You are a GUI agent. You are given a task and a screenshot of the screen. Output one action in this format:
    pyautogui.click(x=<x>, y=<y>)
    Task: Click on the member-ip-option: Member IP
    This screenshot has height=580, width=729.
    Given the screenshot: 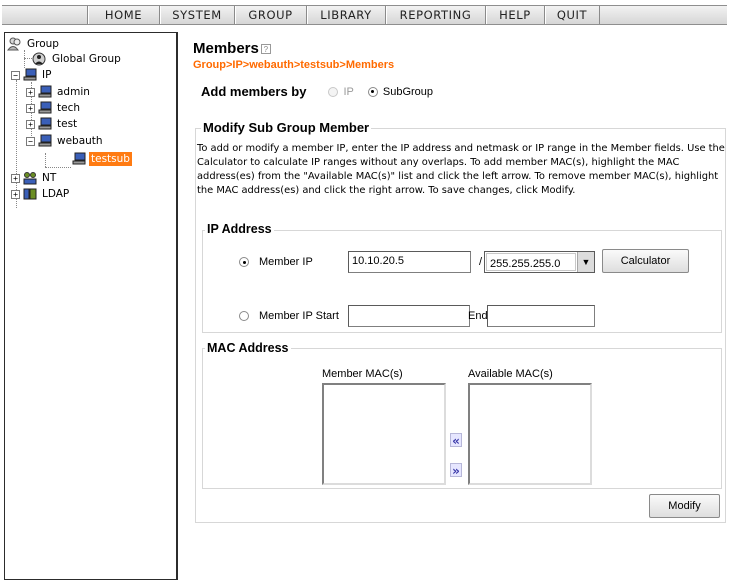 What is the action you would take?
    pyautogui.click(x=276, y=262)
    